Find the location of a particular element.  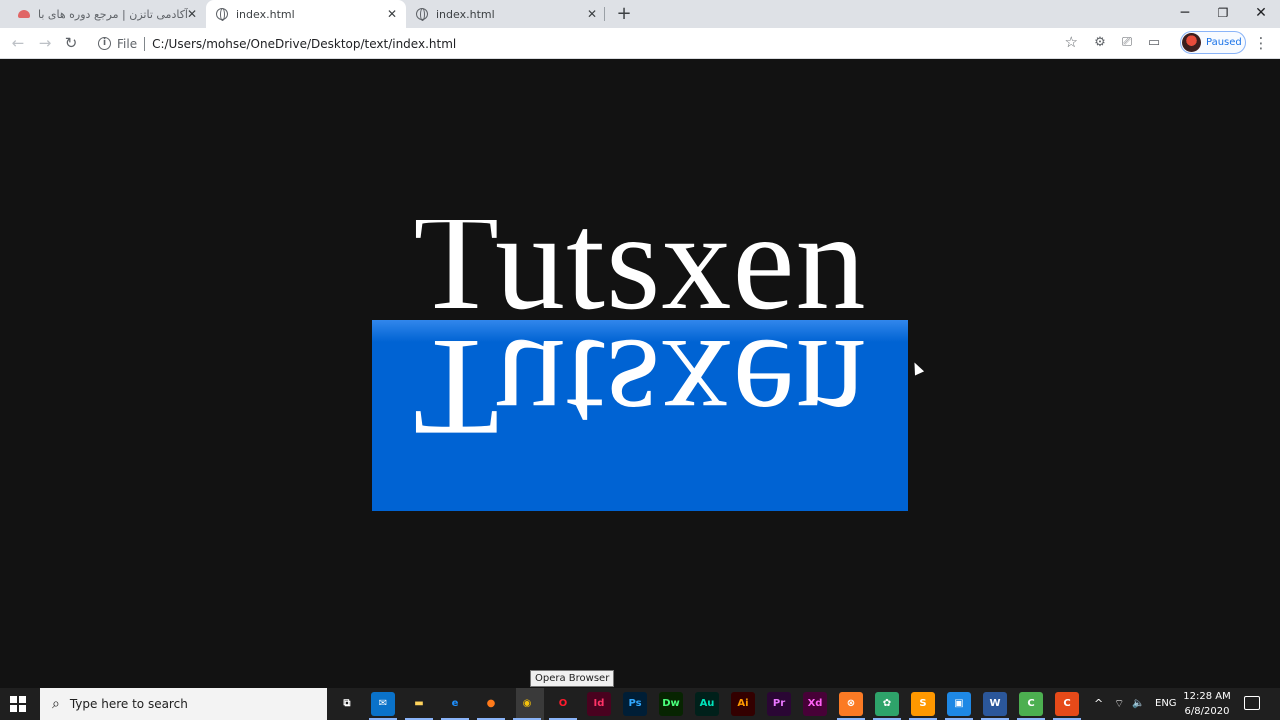

red-app-icon: C is located at coordinates (1067, 704).